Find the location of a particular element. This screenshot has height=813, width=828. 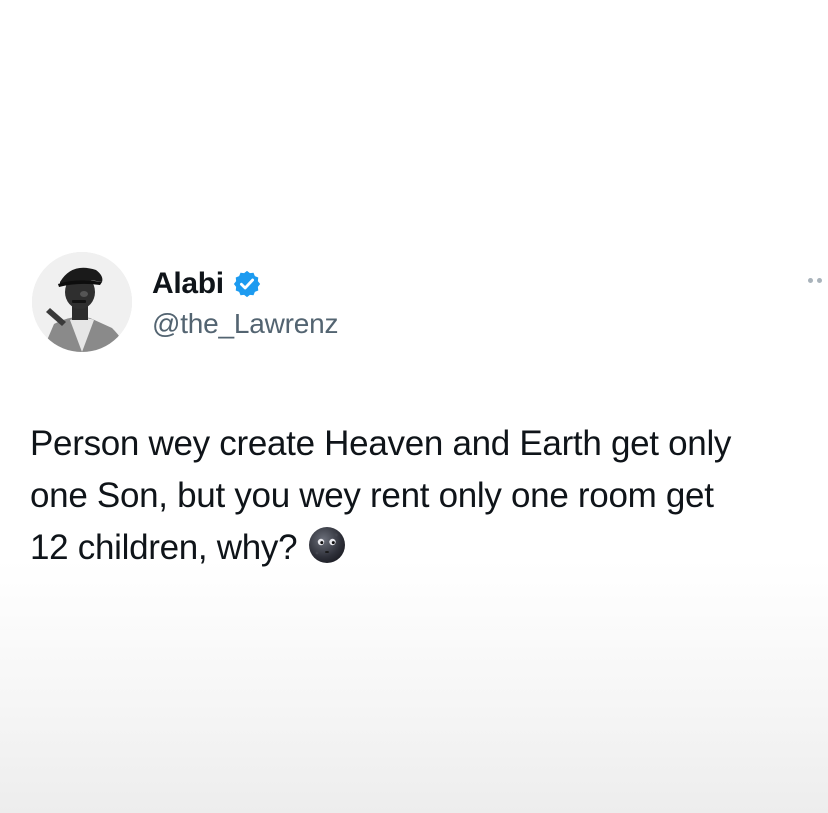

avatar-photo is located at coordinates (82, 302).